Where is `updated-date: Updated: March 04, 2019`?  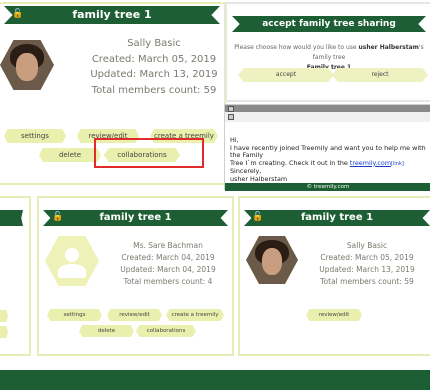
updated-date: Updated: March 04, 2019 is located at coordinates (168, 269).